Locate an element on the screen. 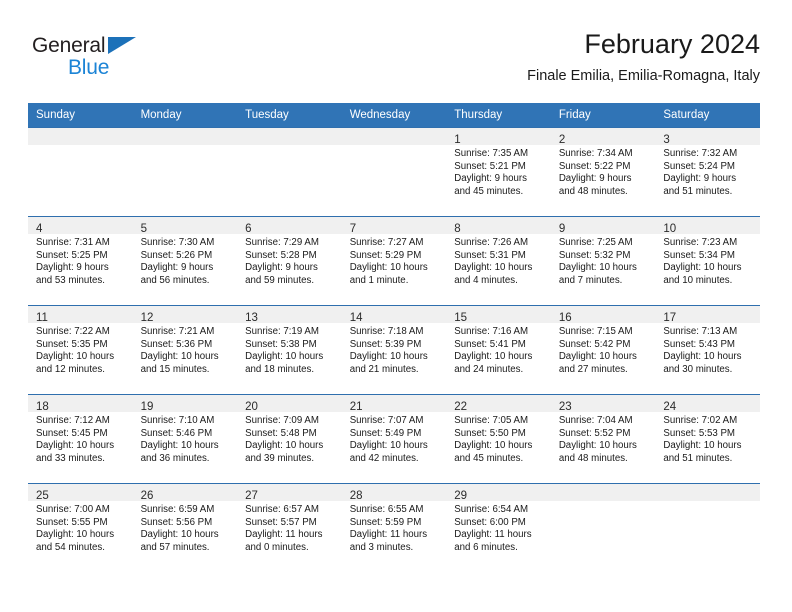 The height and width of the screenshot is (612, 792). day-number: 27 is located at coordinates (251, 496).